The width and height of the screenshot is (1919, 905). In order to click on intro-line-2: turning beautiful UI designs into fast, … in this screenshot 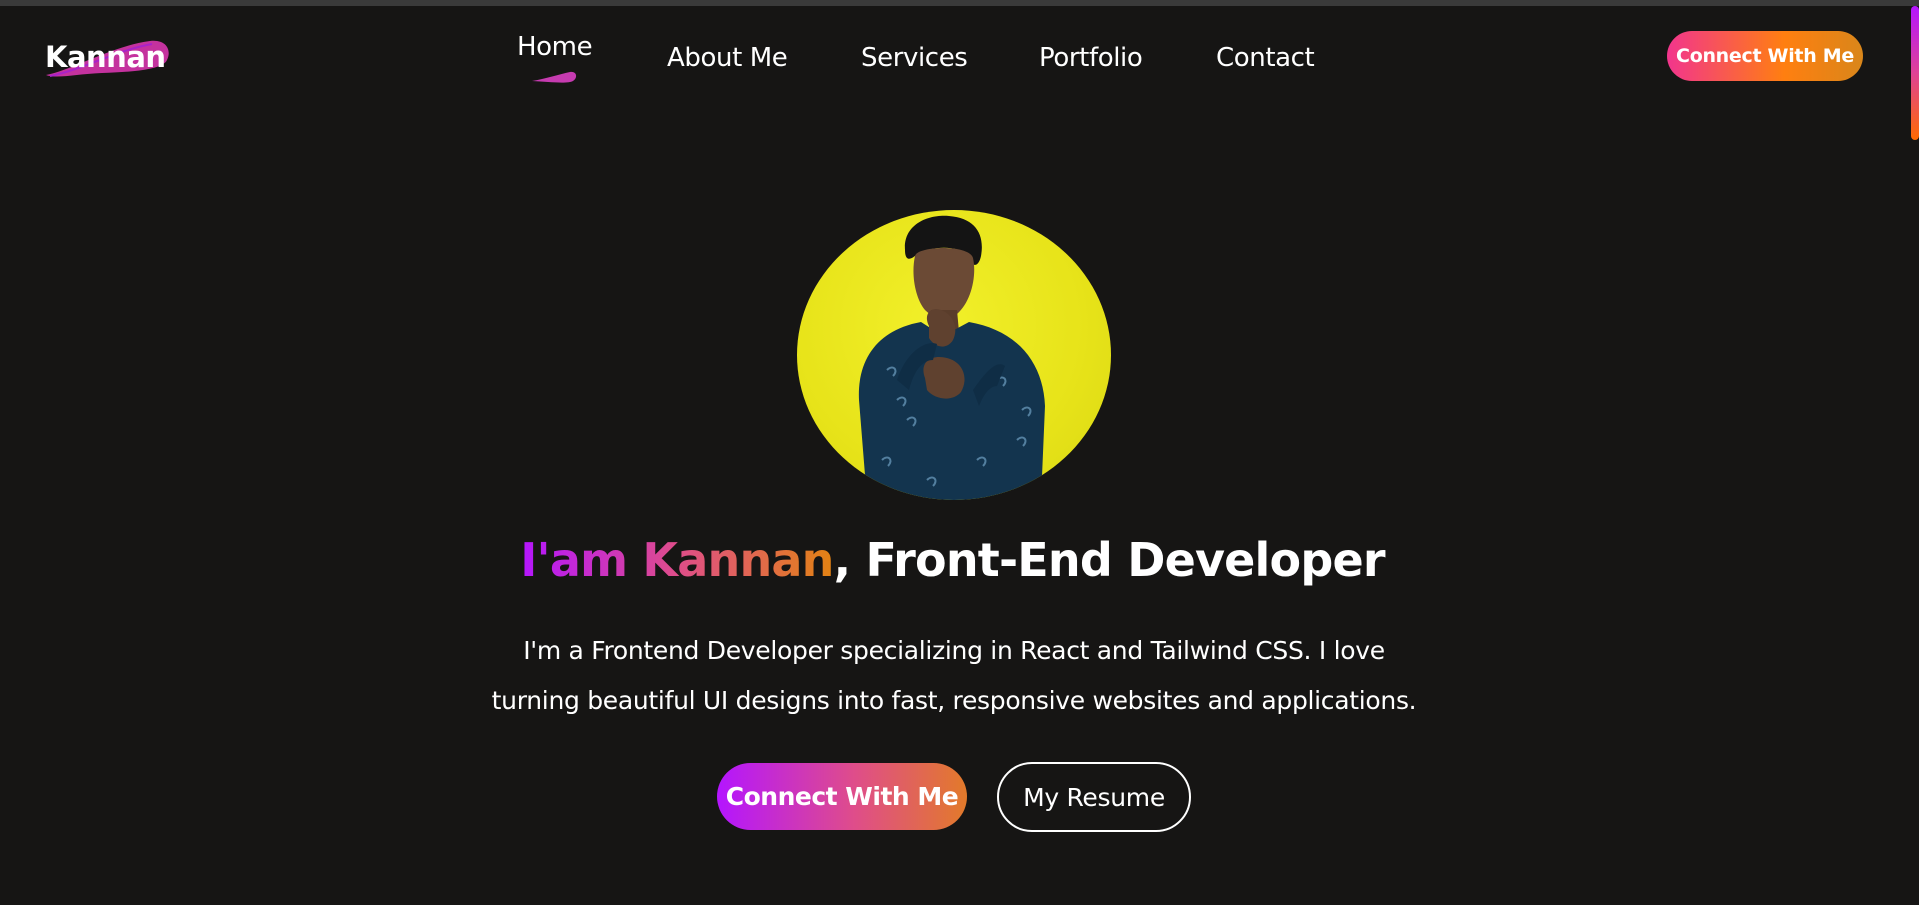, I will do `click(954, 700)`.